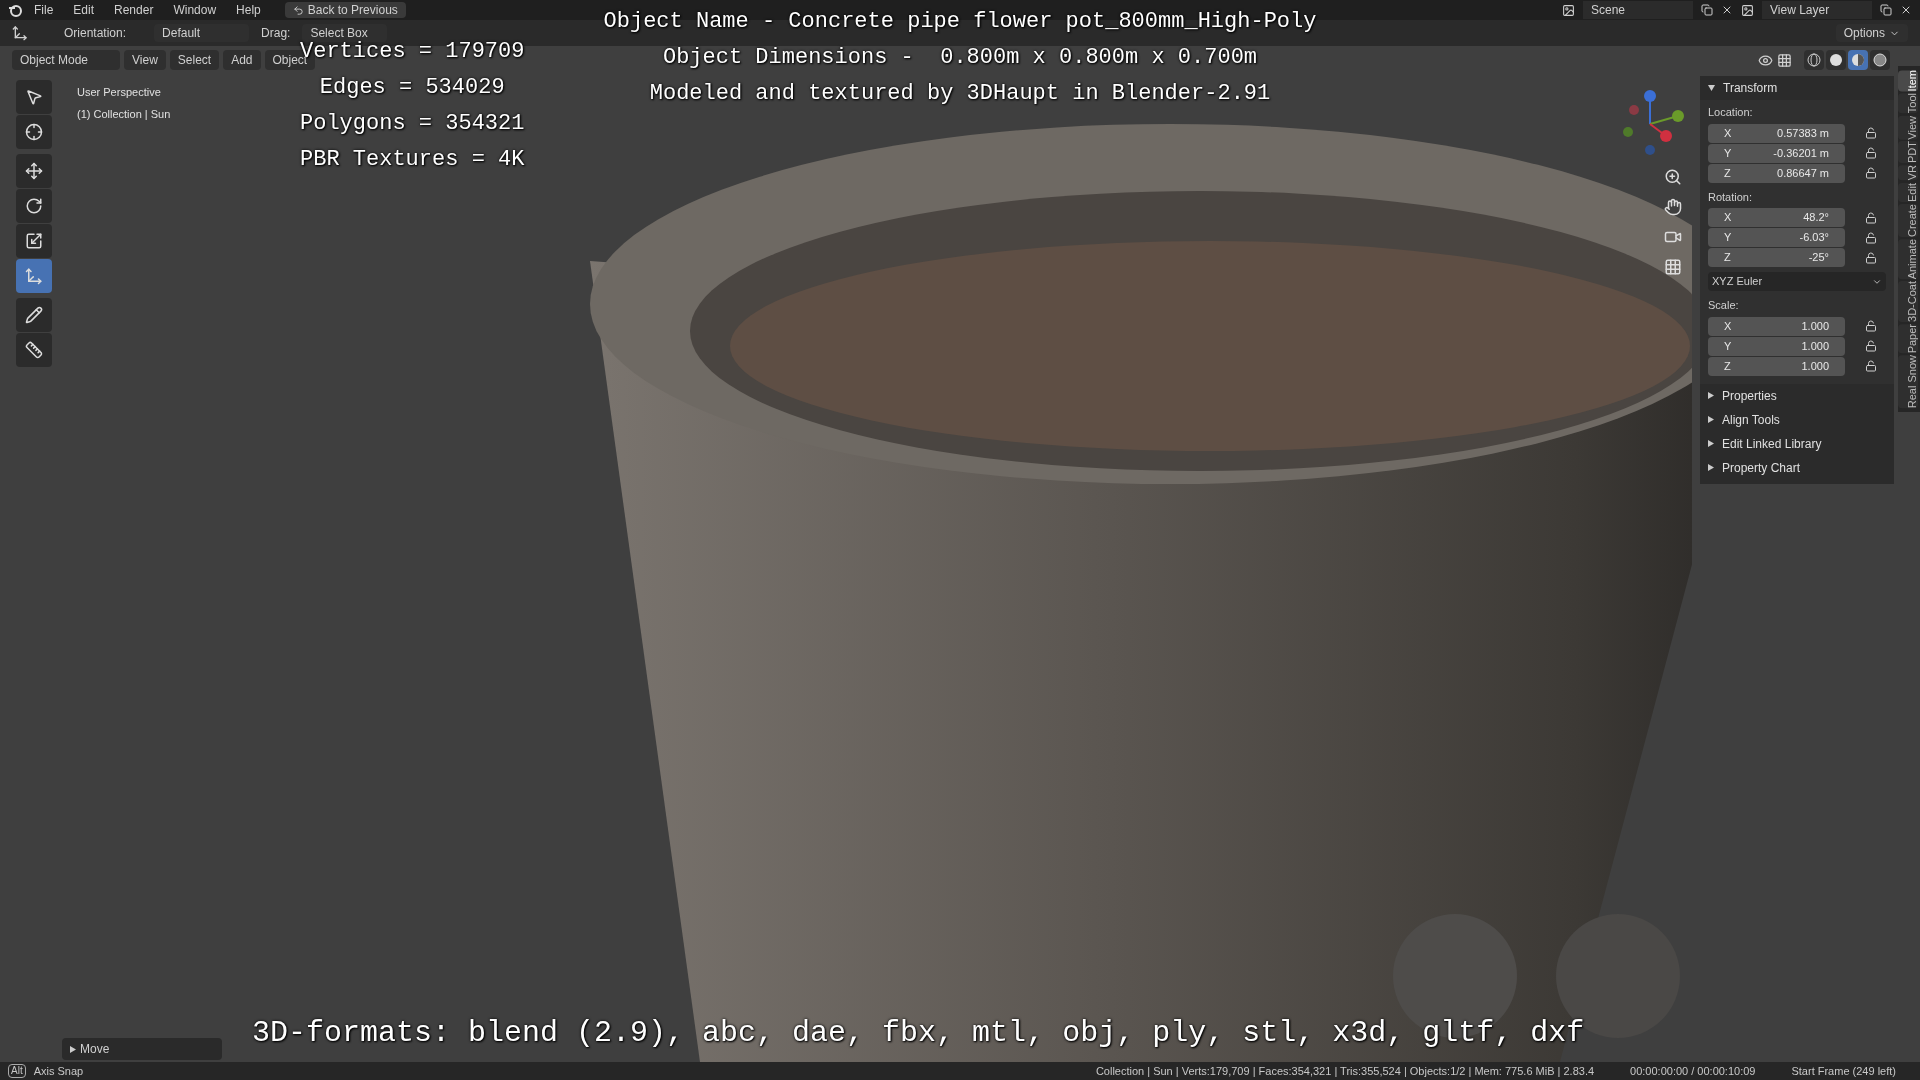 The image size is (1920, 1080). I want to click on number-field: Z -25°, so click(1776, 257).